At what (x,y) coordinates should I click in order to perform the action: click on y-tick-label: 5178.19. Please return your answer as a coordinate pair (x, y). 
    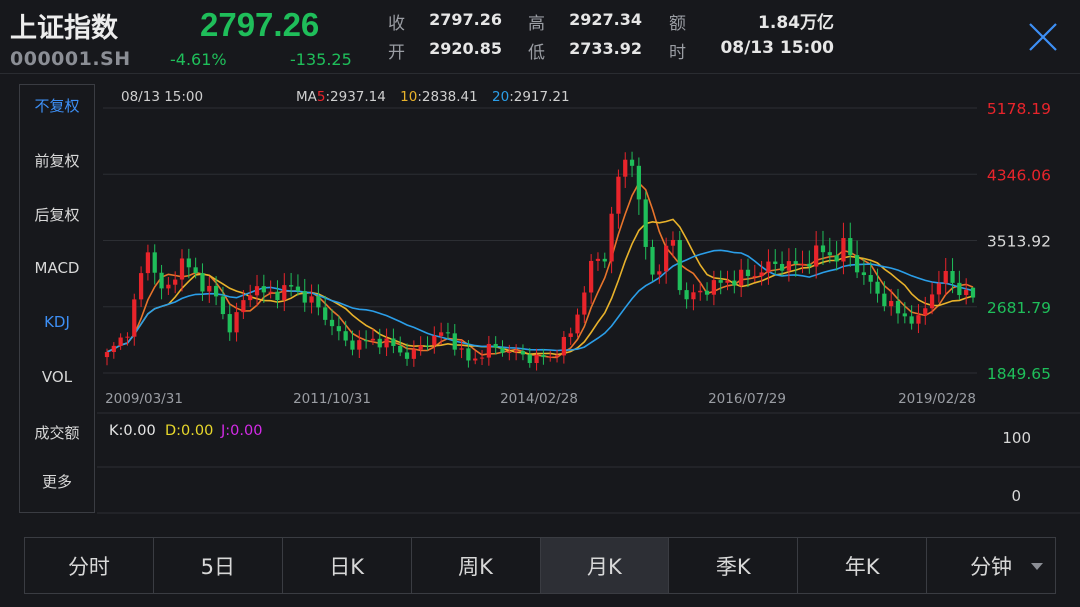
    Looking at the image, I should click on (1019, 109).